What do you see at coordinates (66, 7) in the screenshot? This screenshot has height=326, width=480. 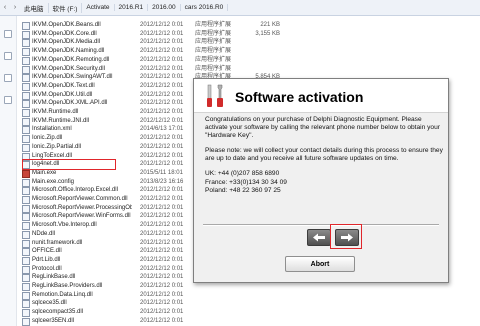 I see `breadcrumb-item: 软件 (F:)` at bounding box center [66, 7].